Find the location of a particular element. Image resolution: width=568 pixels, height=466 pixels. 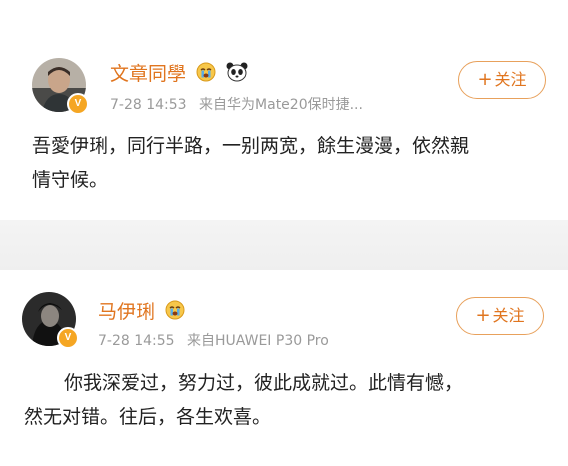

post-content-line: 情守候。 is located at coordinates (70, 180).